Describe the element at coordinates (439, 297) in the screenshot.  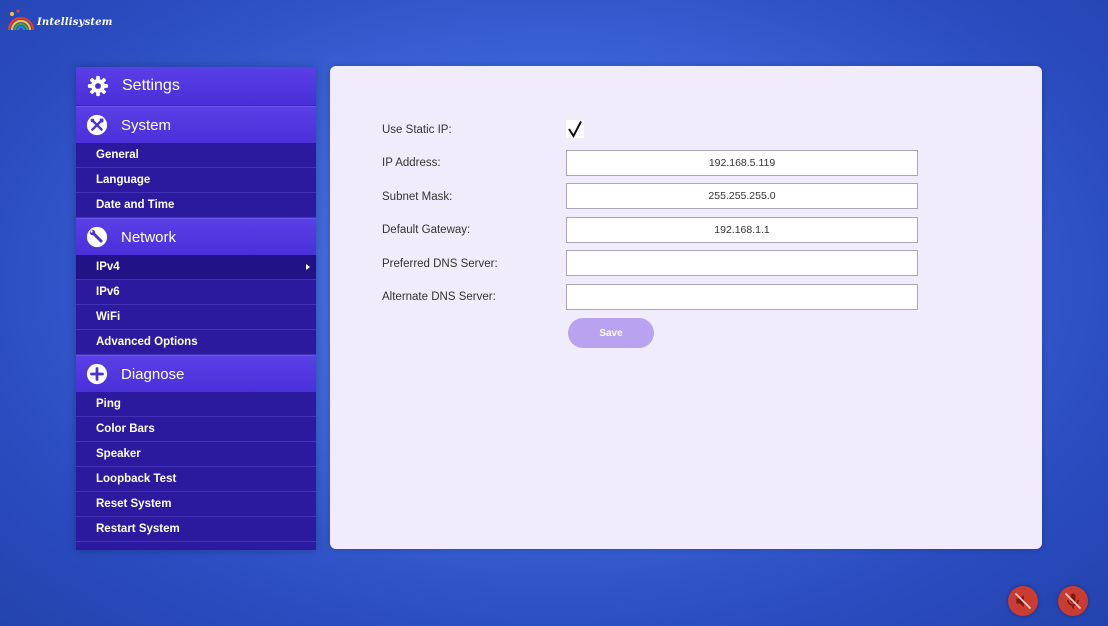
I see `alternate-dns-label: Alternate DNS Server:` at that location.